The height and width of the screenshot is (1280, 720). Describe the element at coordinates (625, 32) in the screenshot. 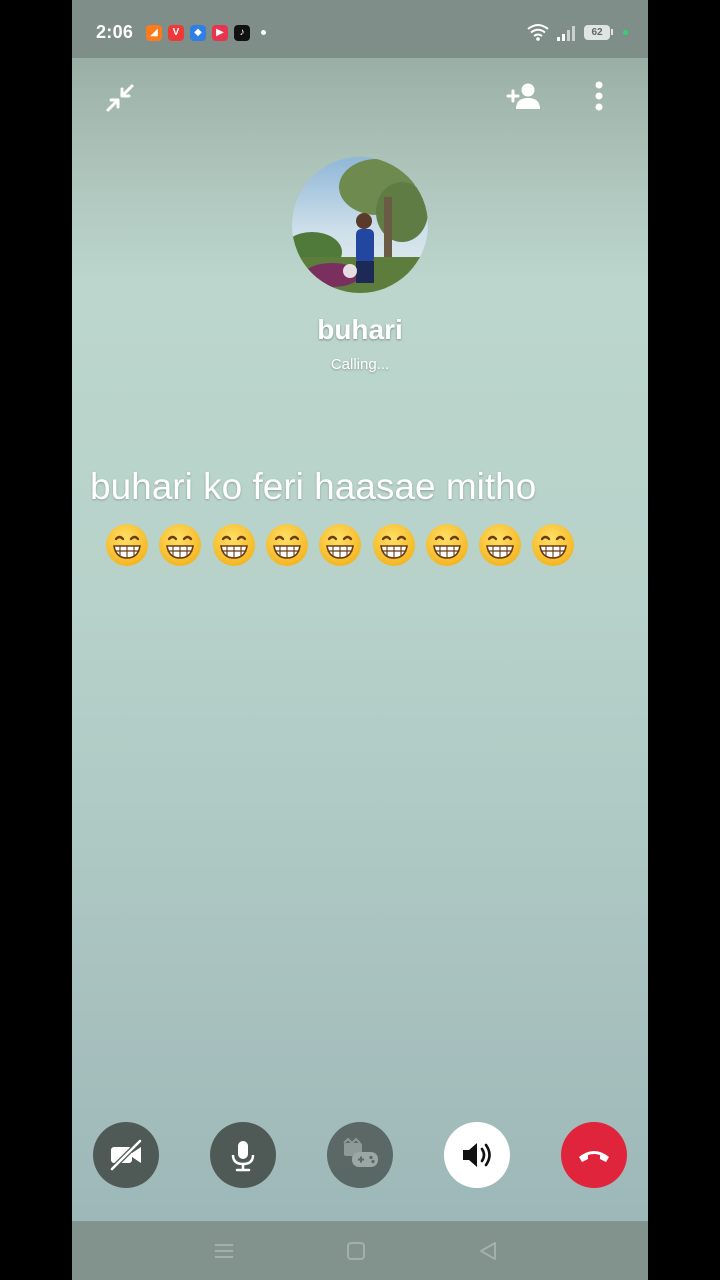

I see `privacy-indicator-dot` at that location.